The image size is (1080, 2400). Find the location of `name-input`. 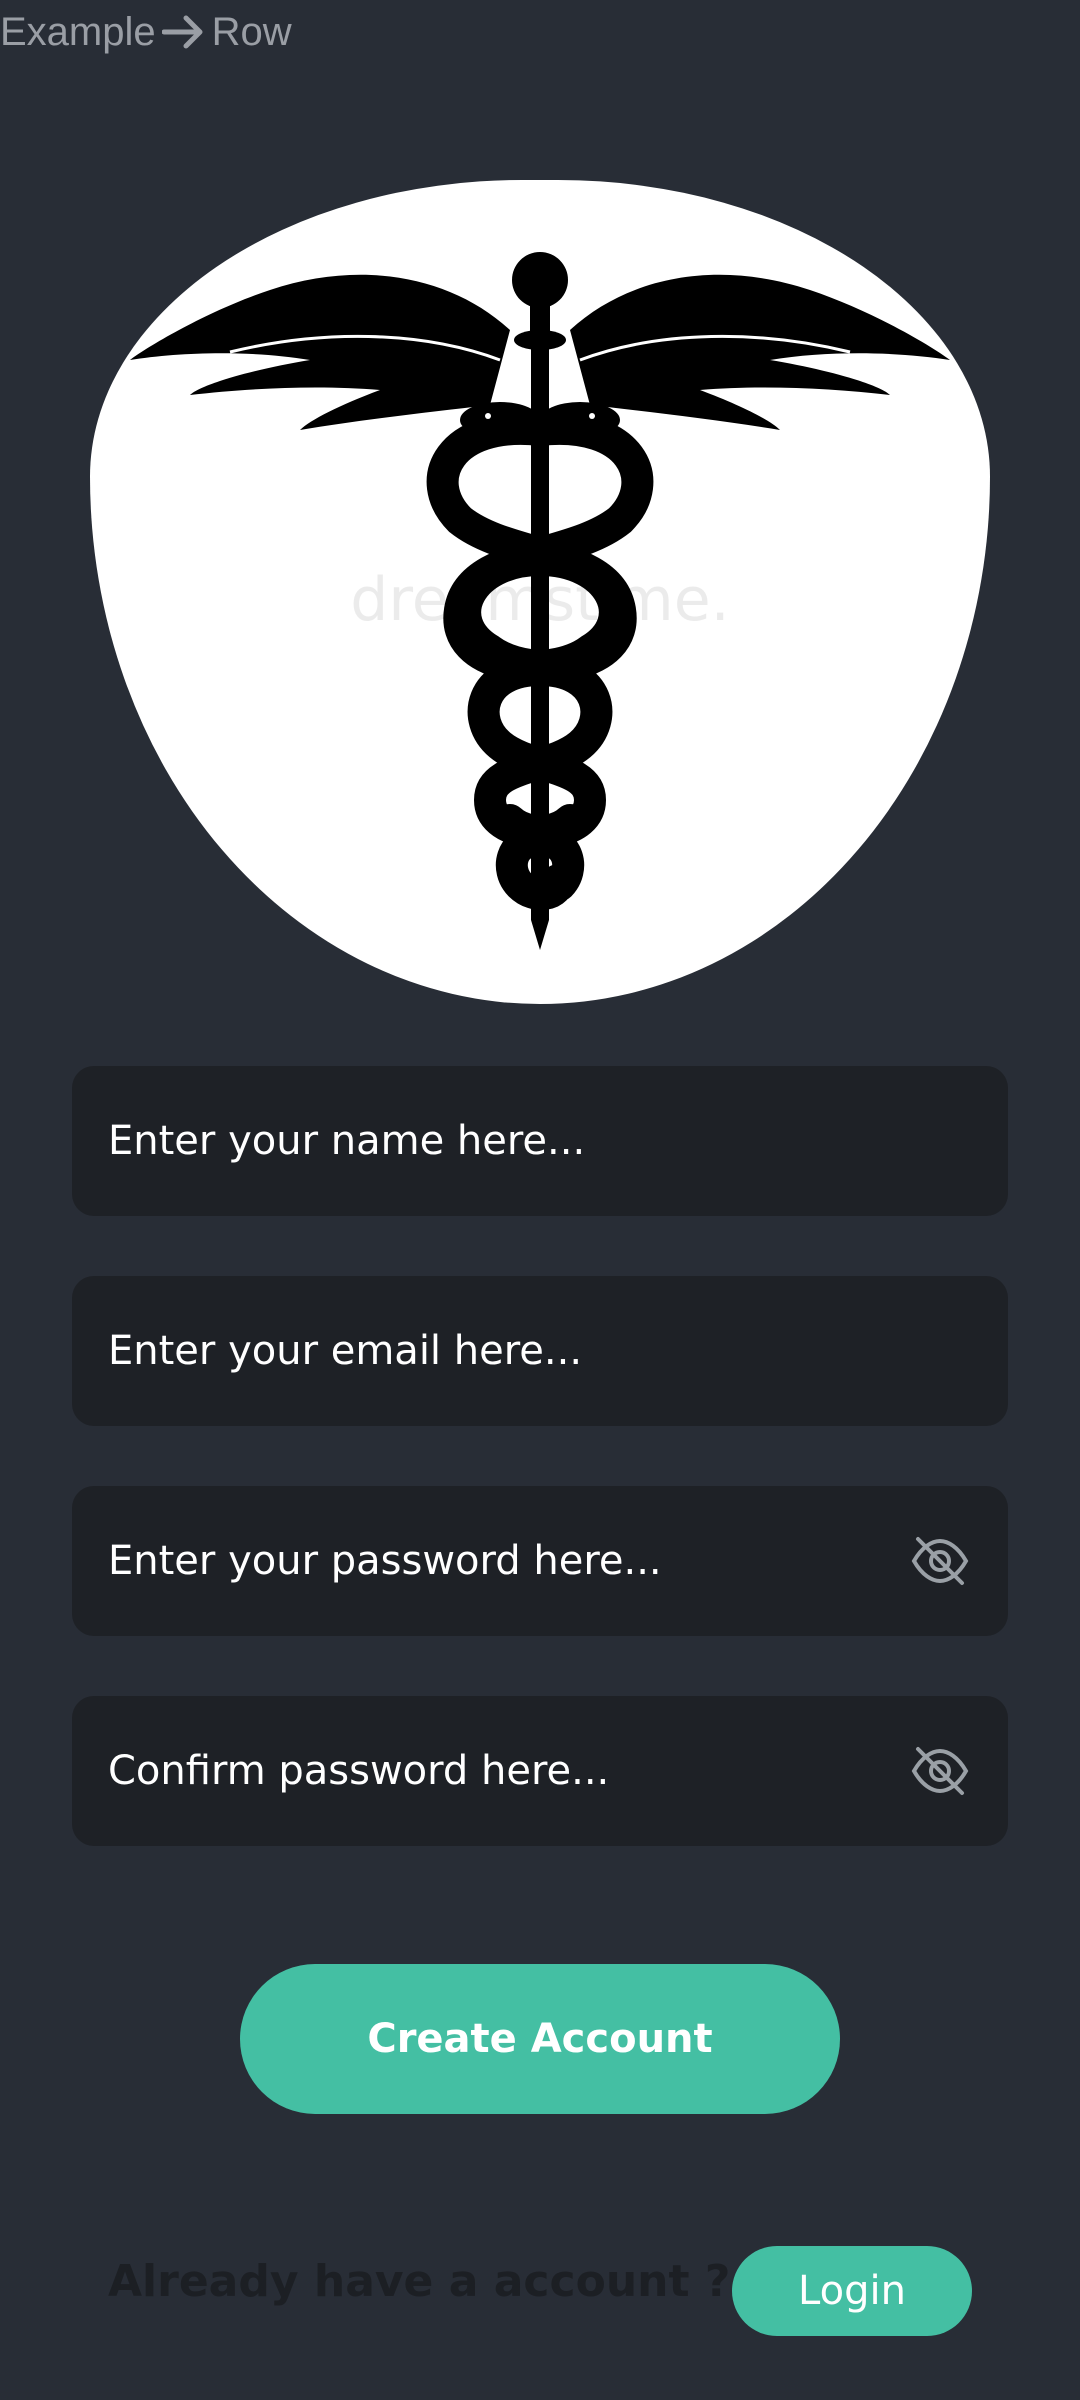

name-input is located at coordinates (540, 1141).